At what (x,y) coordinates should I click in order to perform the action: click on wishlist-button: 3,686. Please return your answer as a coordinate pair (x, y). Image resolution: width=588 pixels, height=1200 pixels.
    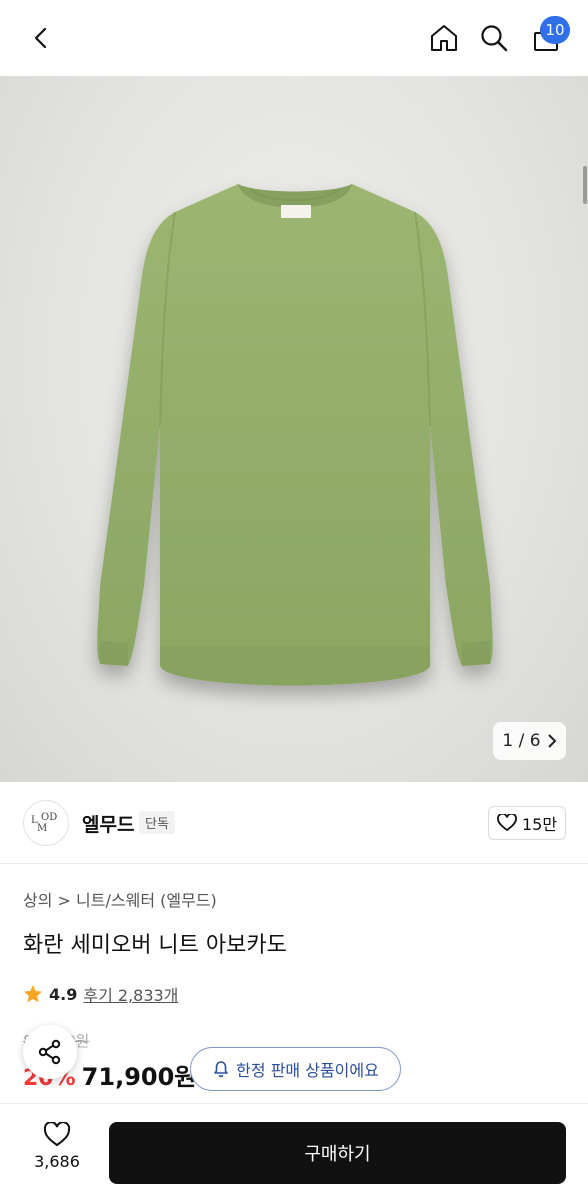
    Looking at the image, I should click on (57, 1152).